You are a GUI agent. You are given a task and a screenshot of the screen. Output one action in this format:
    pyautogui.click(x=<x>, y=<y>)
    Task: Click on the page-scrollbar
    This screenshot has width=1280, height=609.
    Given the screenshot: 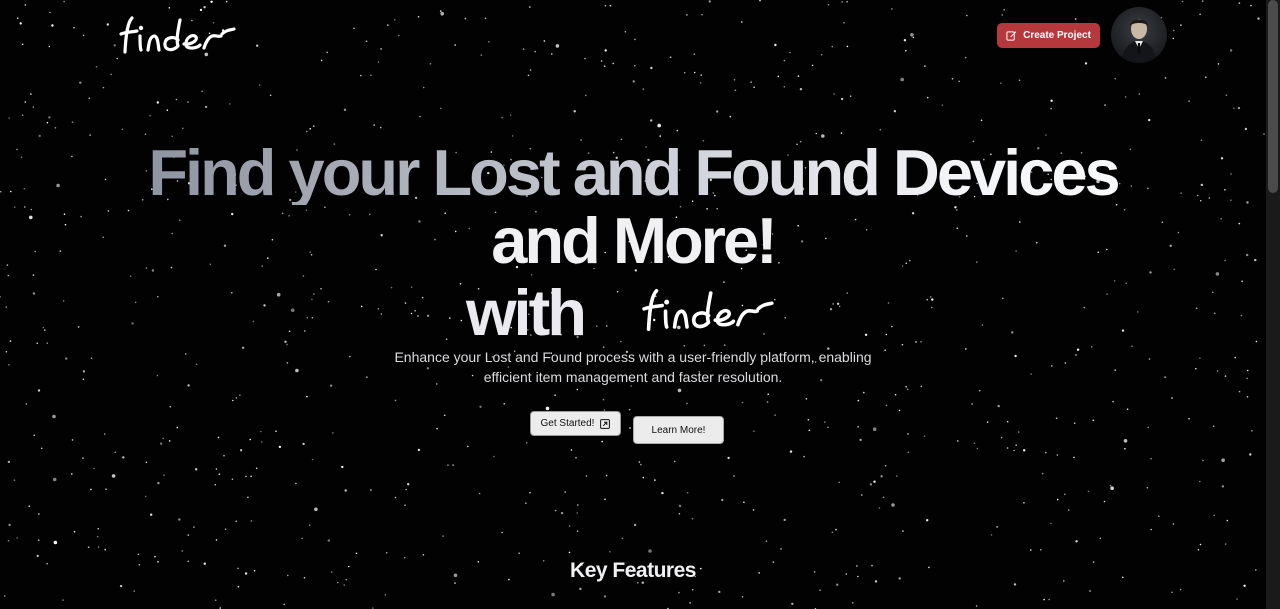 What is the action you would take?
    pyautogui.click(x=1273, y=304)
    